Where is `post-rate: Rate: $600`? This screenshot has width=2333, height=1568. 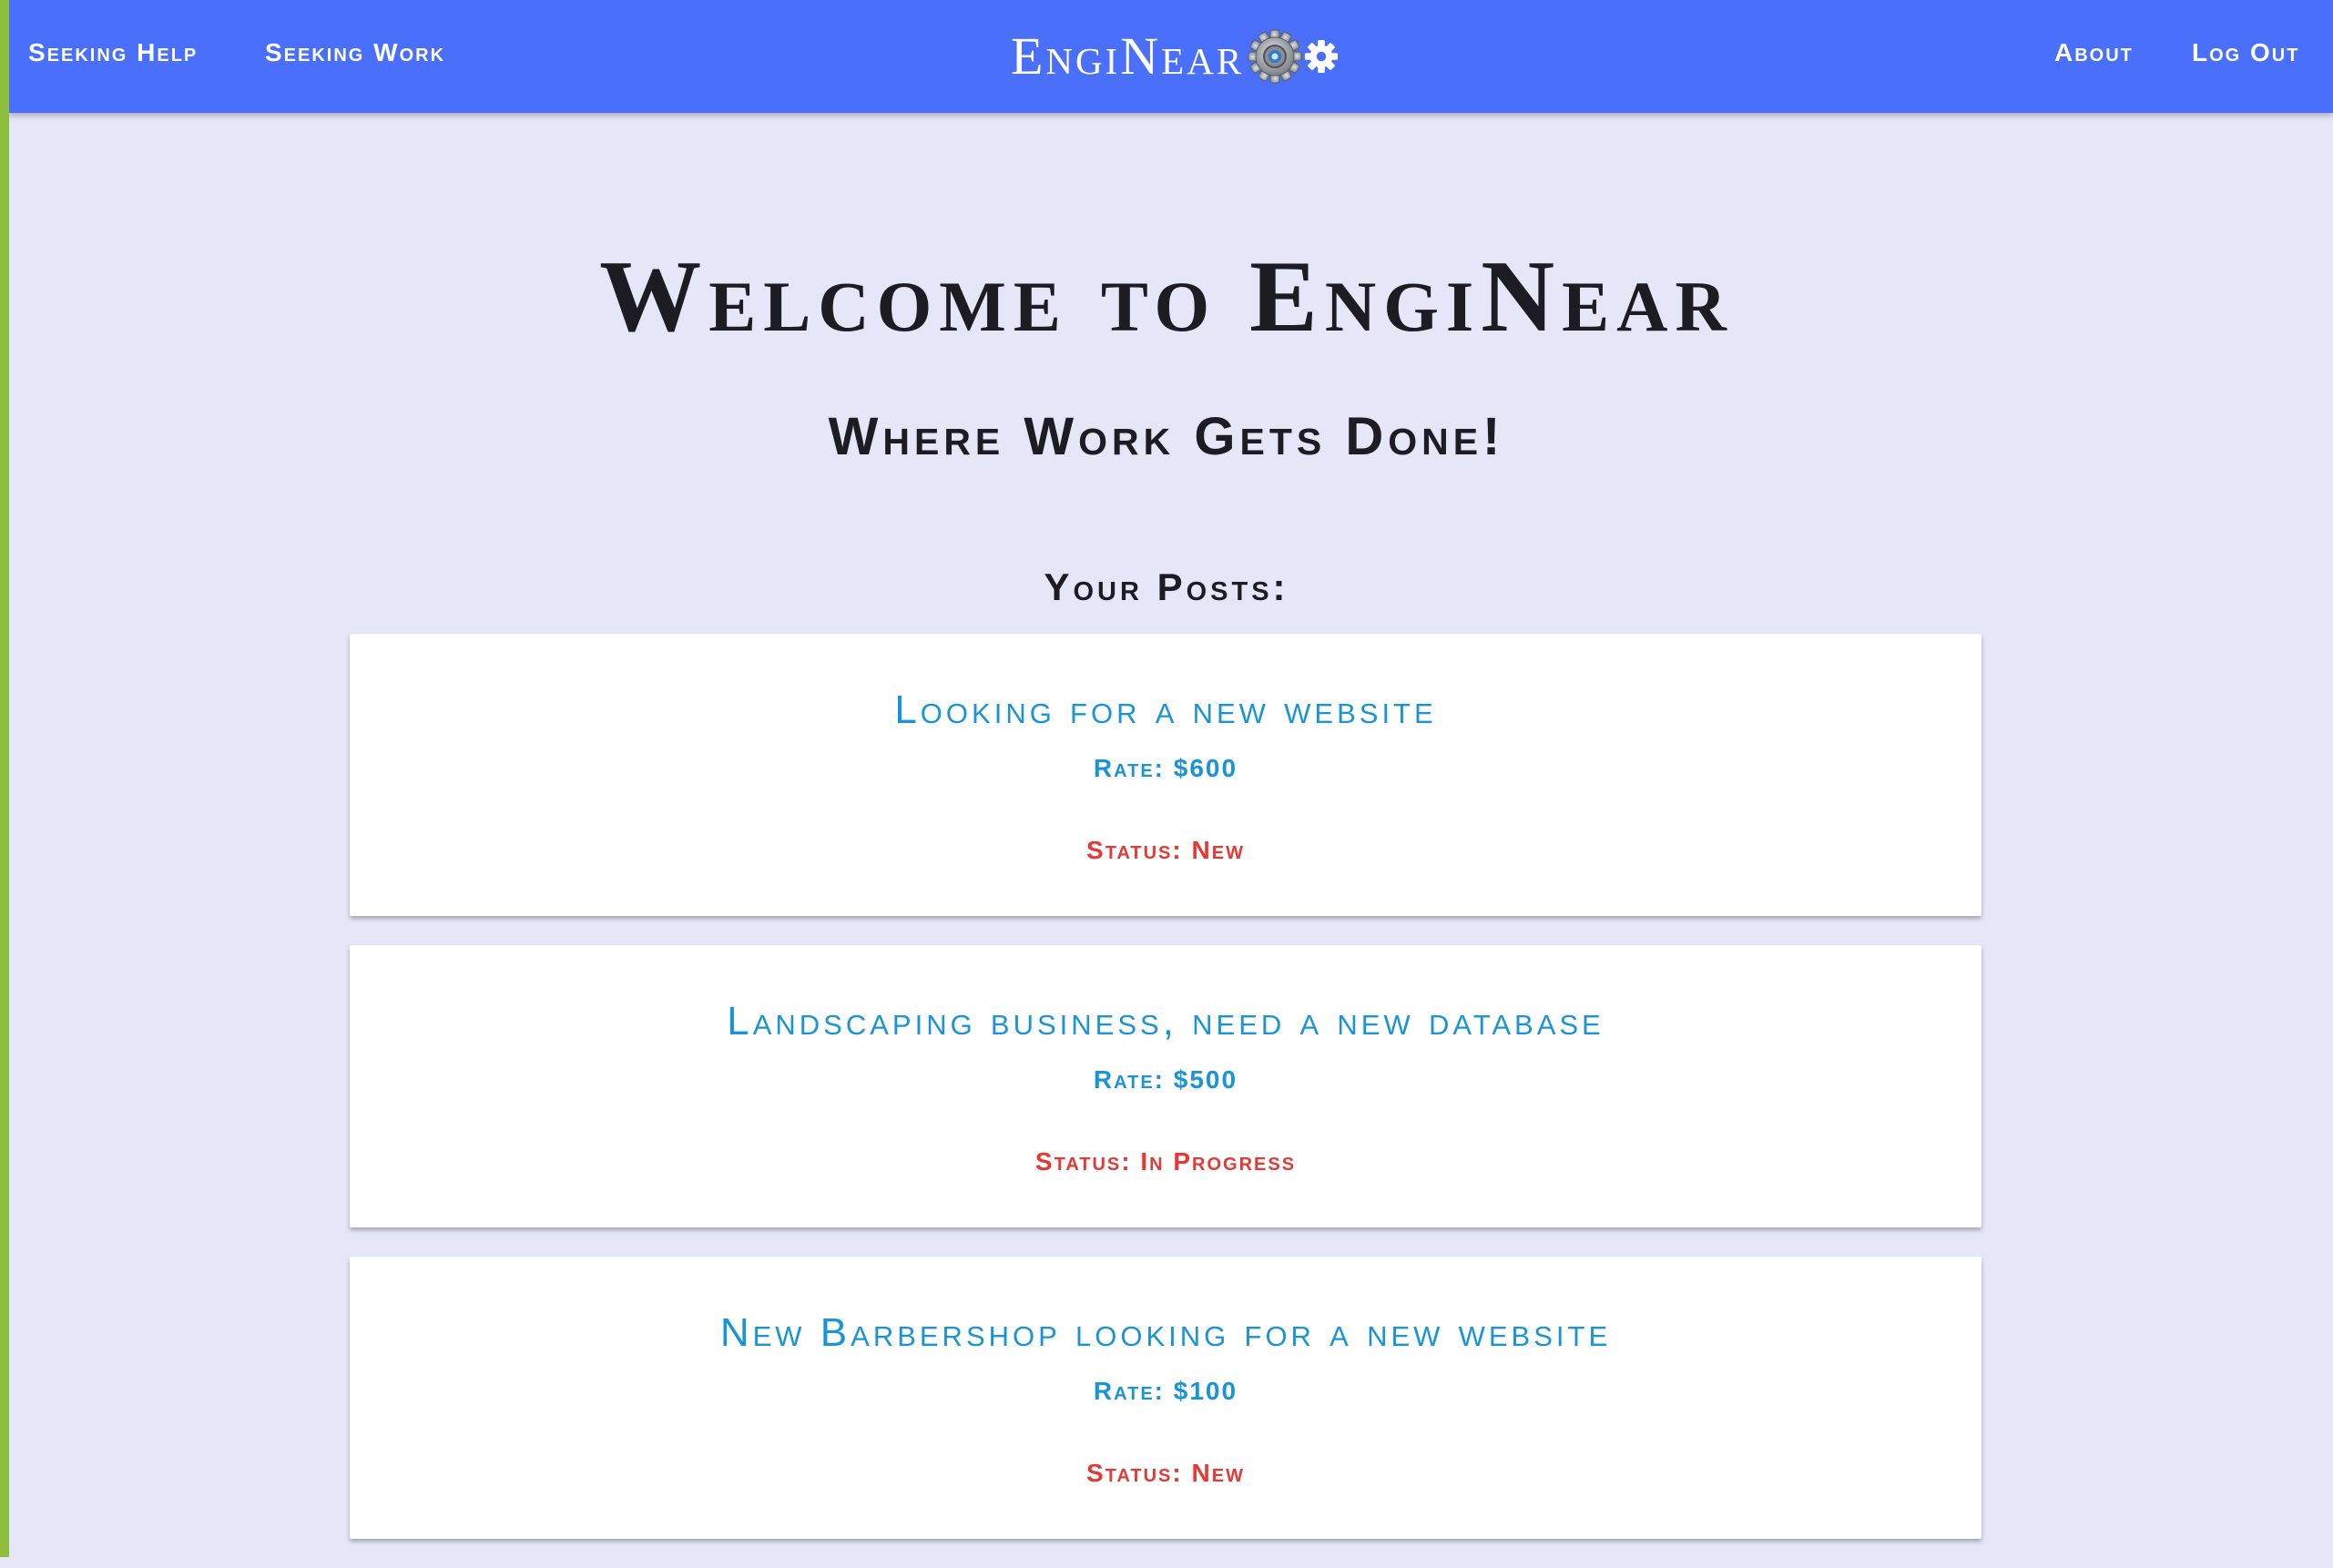 post-rate: Rate: $600 is located at coordinates (1165, 768).